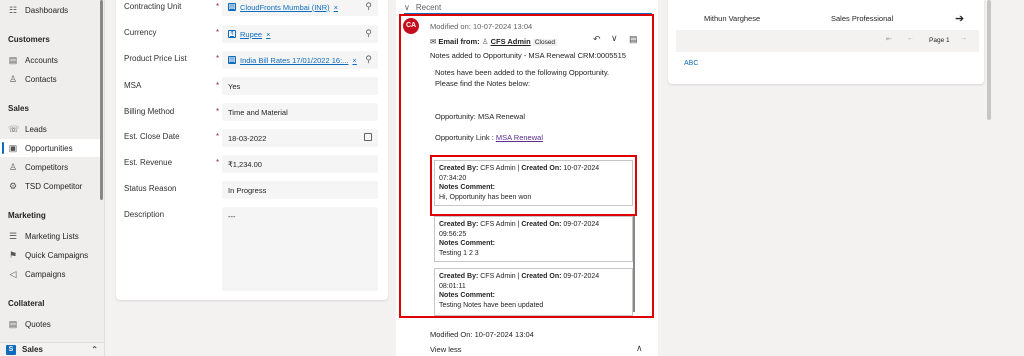  What do you see at coordinates (446, 349) in the screenshot?
I see `view-less-link: View less` at bounding box center [446, 349].